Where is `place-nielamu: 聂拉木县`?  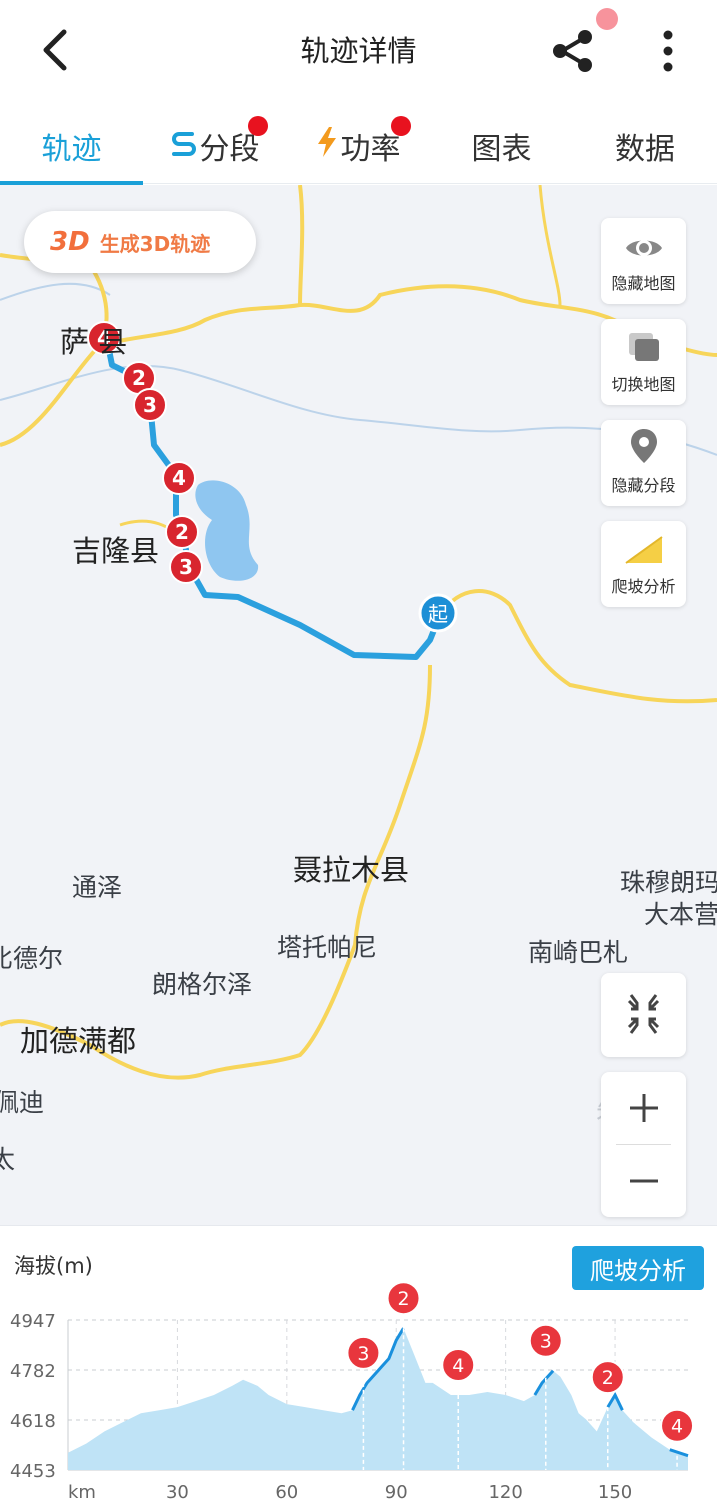 place-nielamu: 聂拉木县 is located at coordinates (351, 870).